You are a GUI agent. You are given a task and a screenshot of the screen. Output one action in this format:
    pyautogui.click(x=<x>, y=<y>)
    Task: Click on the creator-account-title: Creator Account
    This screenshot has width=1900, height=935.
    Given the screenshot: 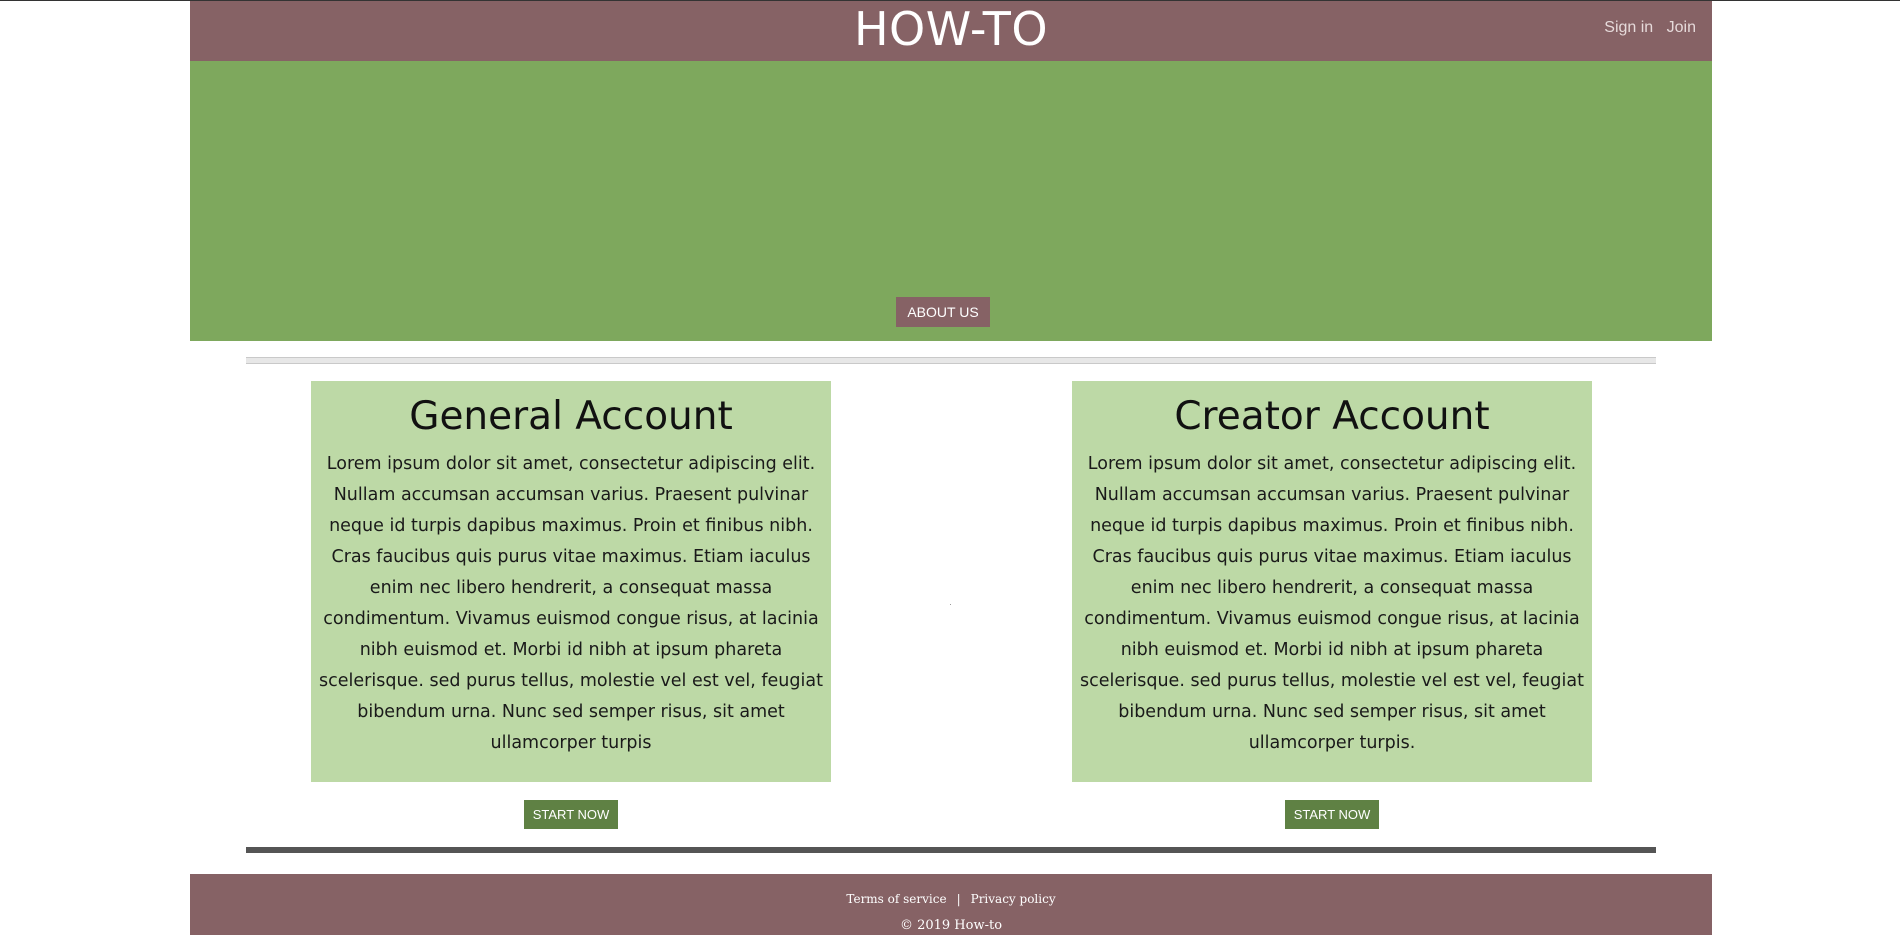 What is the action you would take?
    pyautogui.click(x=1332, y=416)
    